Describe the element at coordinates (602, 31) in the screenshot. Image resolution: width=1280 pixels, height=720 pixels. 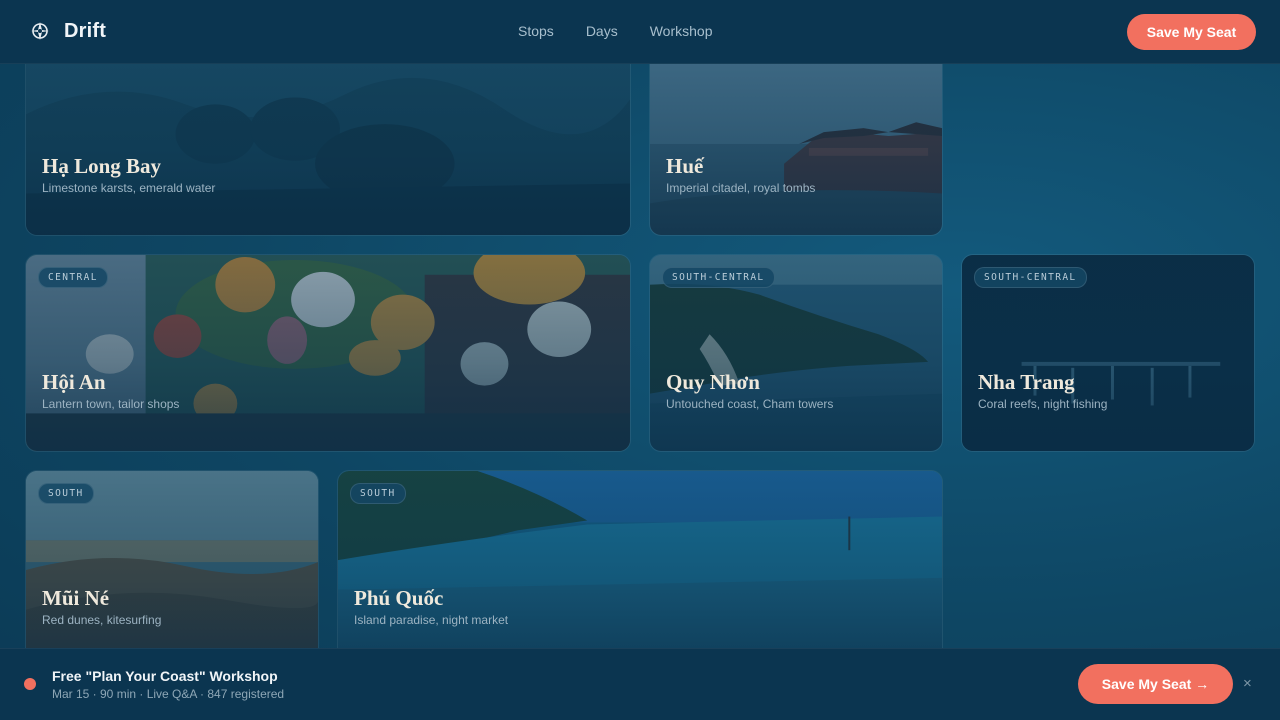
I see `nav-link-days: Days` at that location.